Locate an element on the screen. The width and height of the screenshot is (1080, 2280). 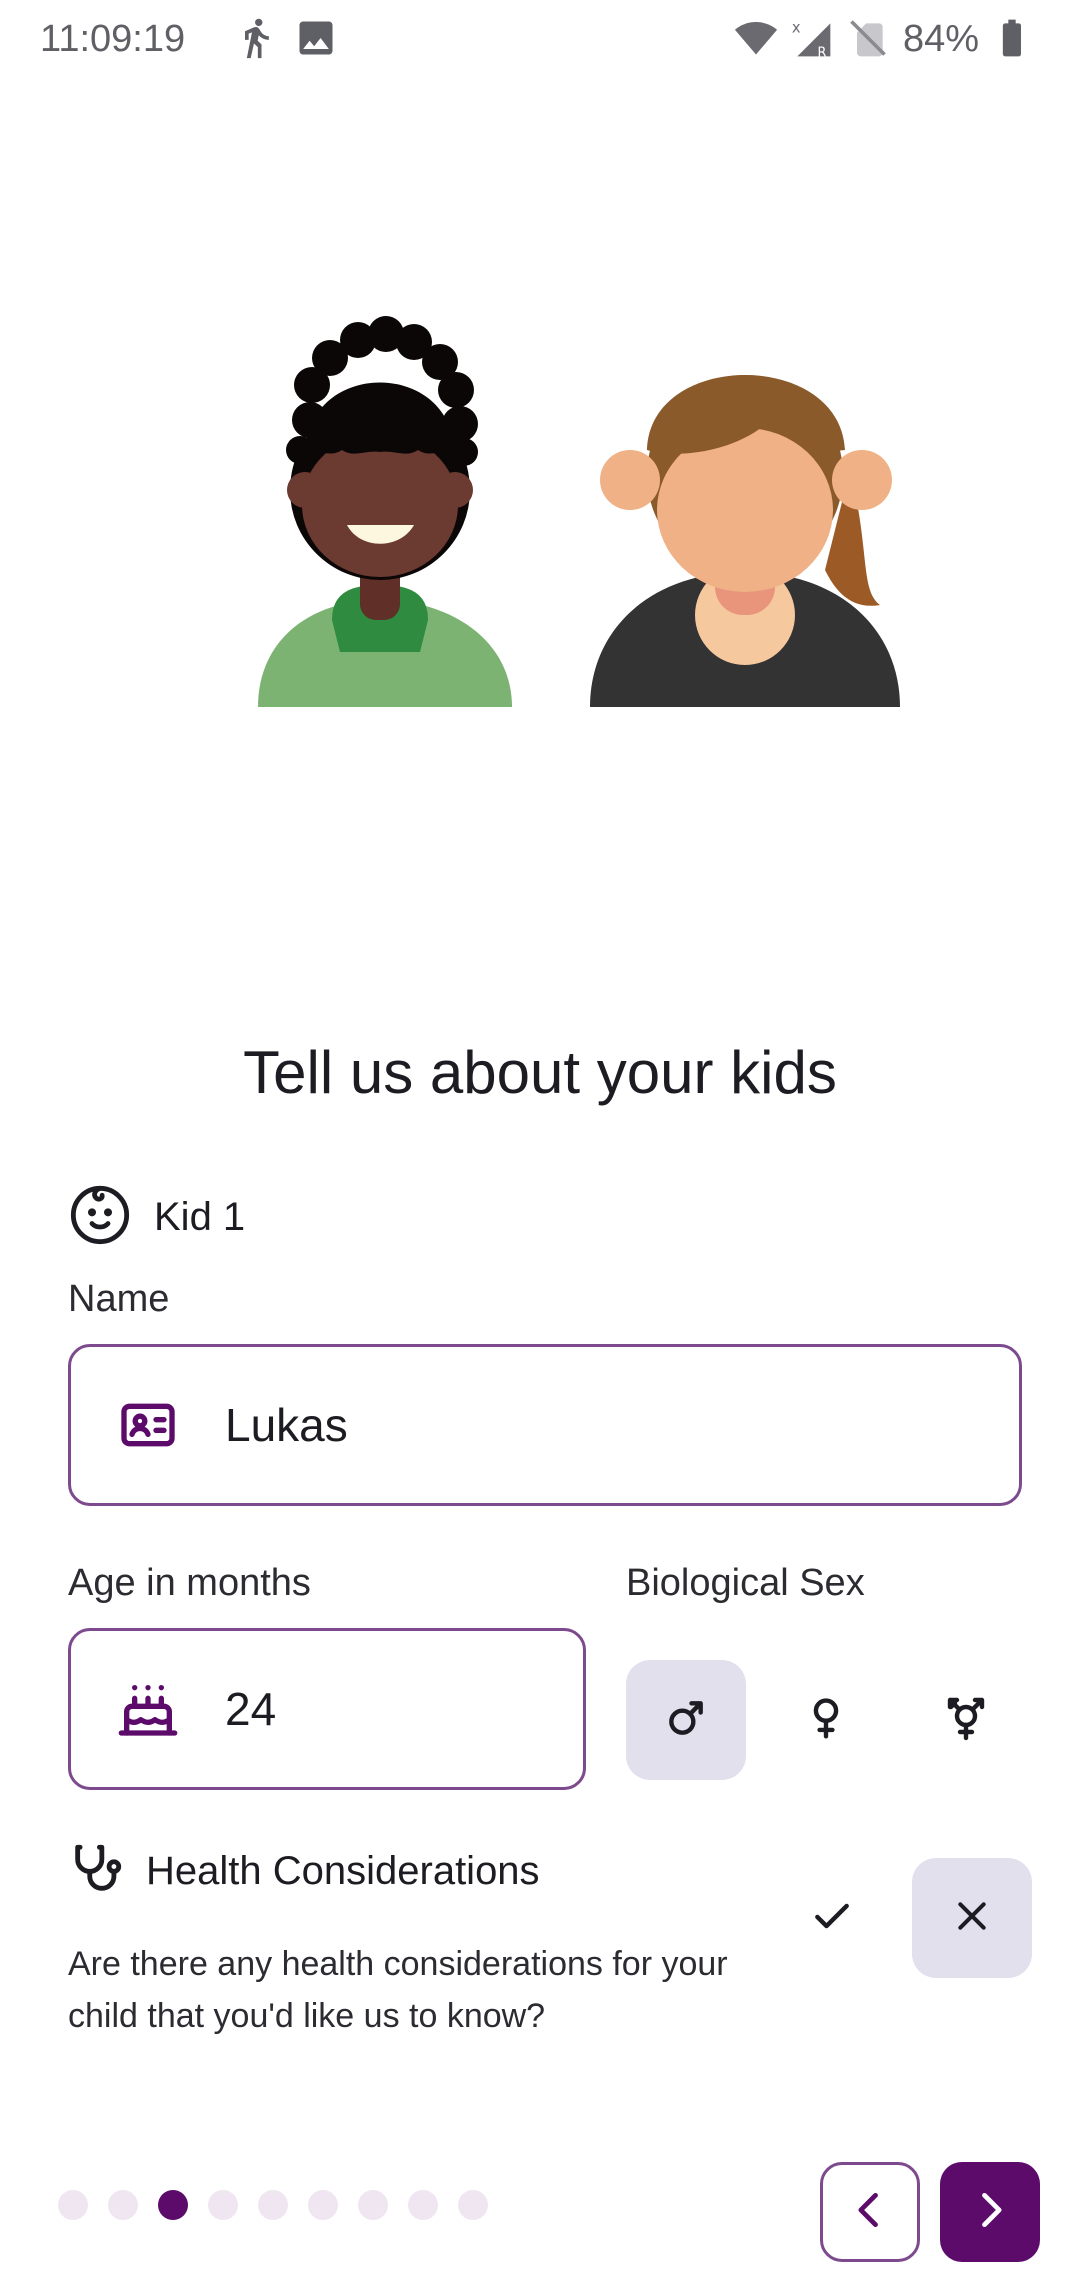
id-card-icon is located at coordinates (148, 1425).